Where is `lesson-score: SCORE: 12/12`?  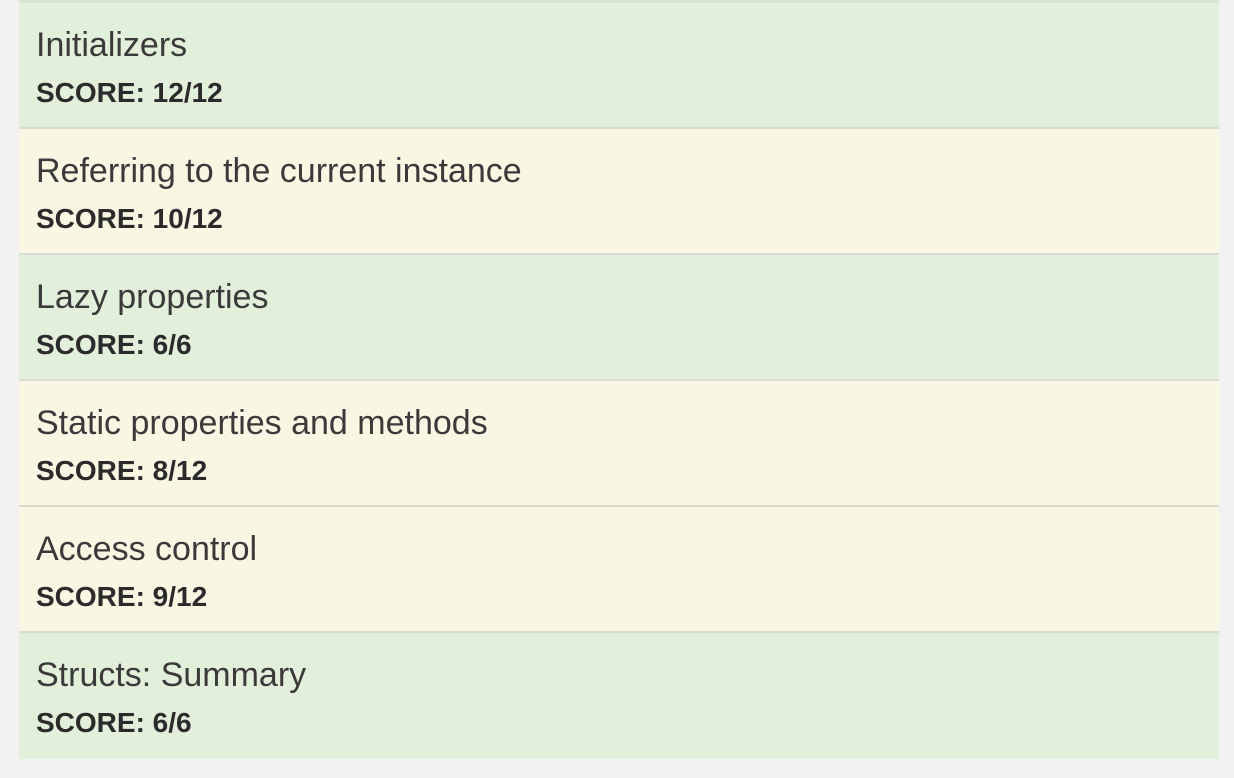
lesson-score: SCORE: 12/12 is located at coordinates (129, 92).